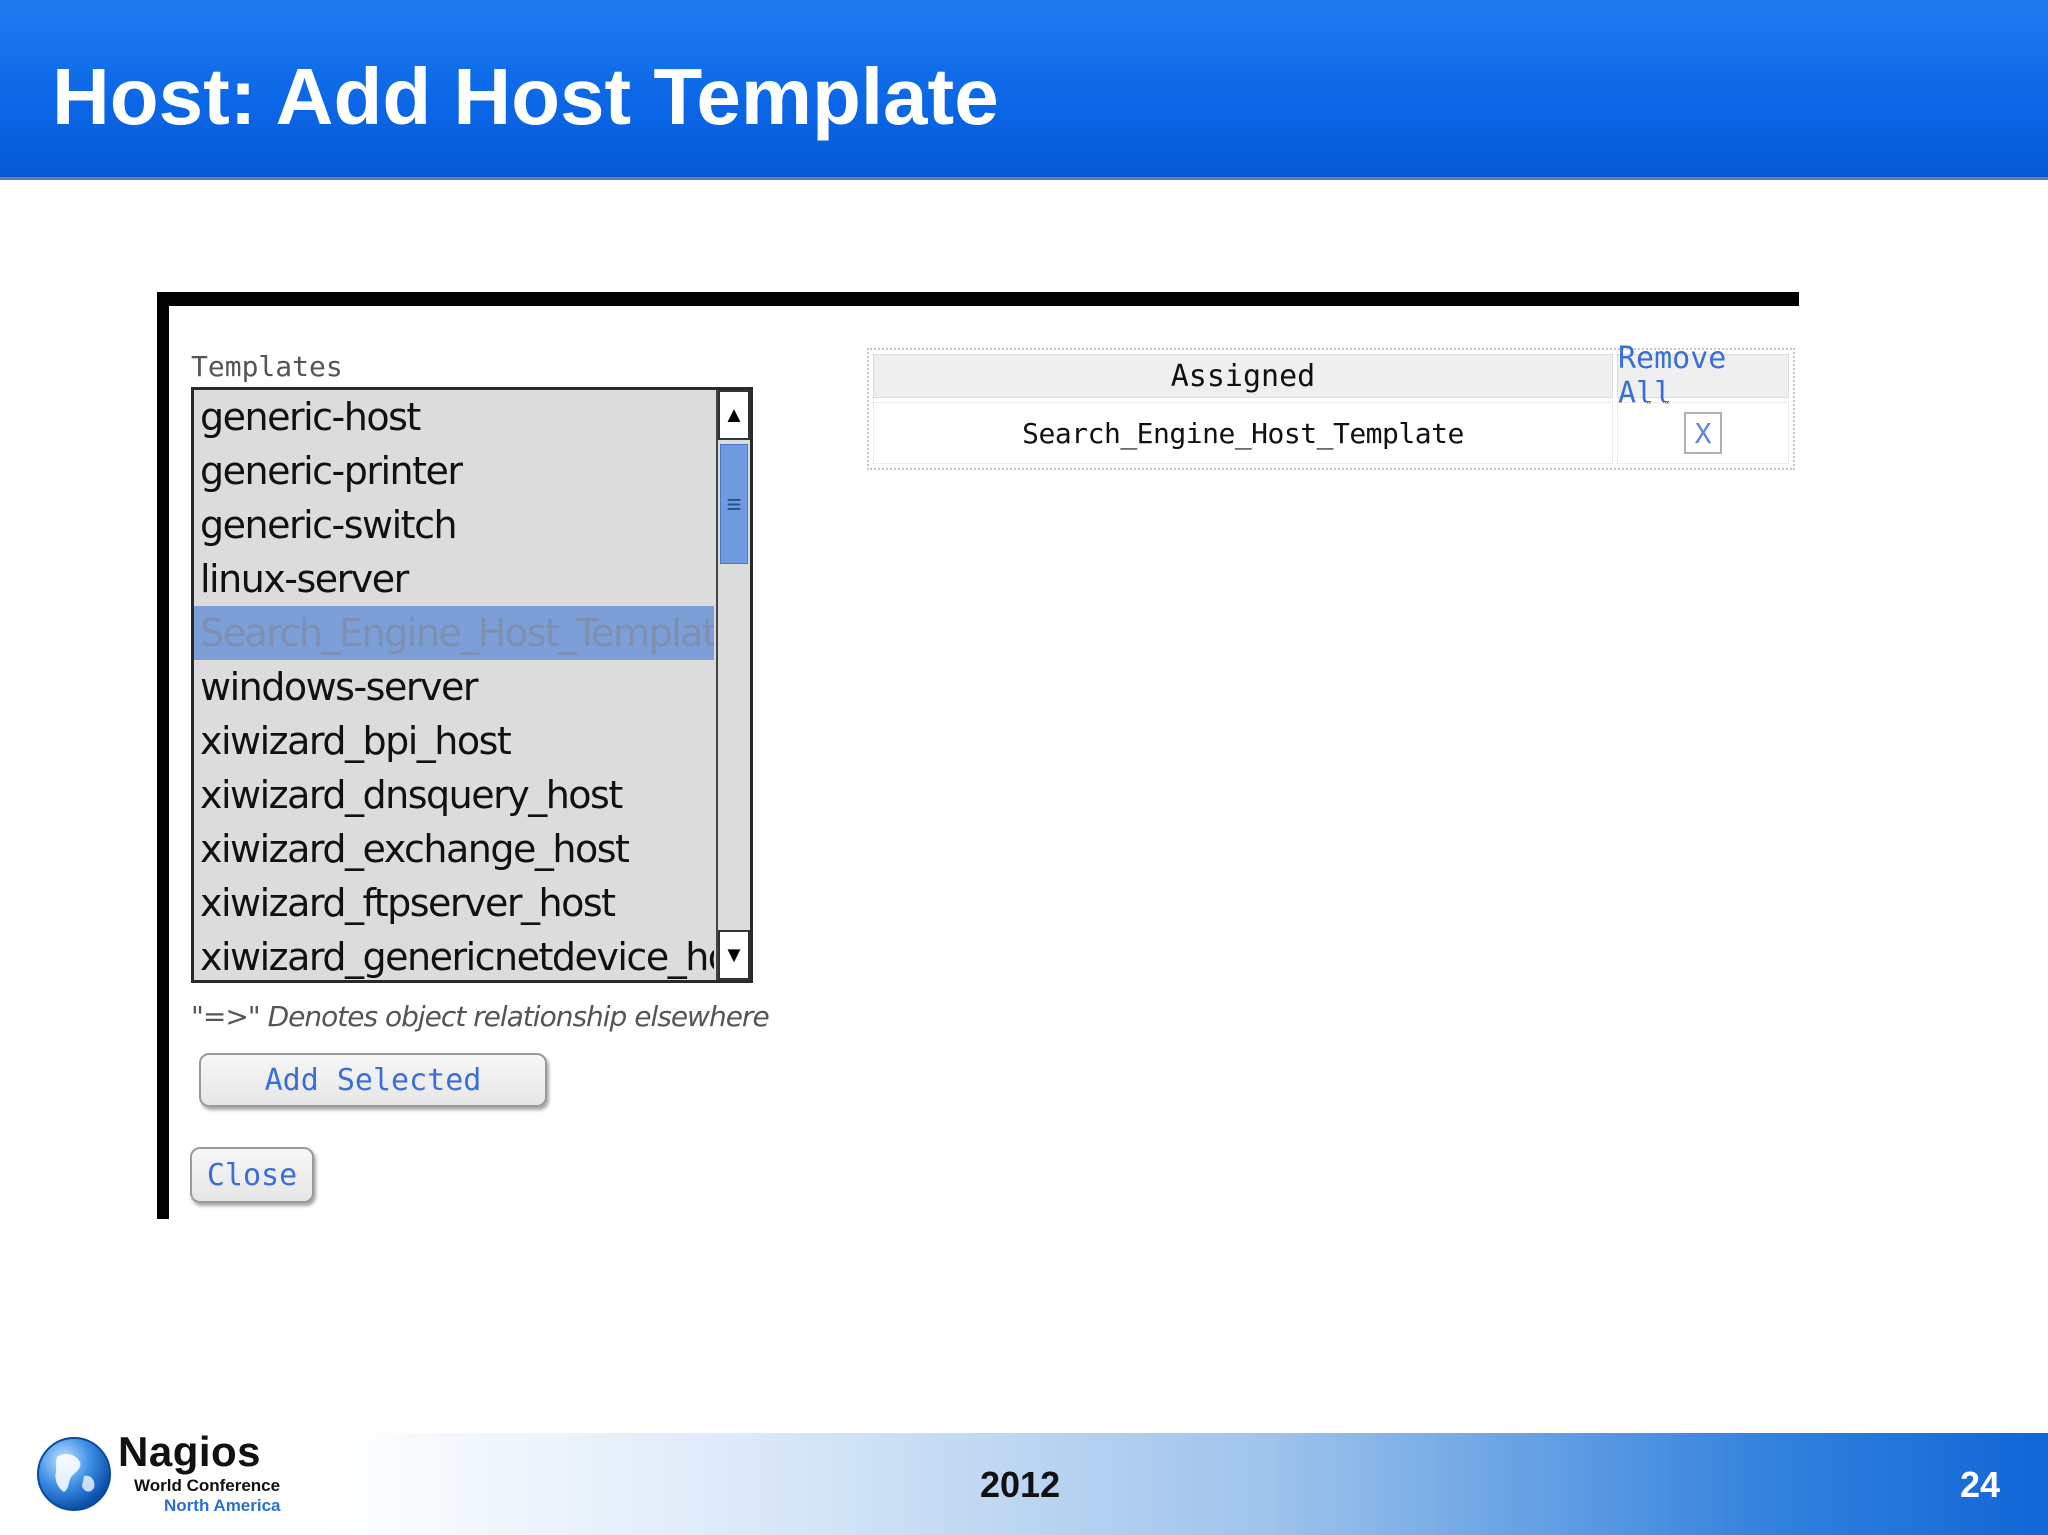 The height and width of the screenshot is (1535, 2048). What do you see at coordinates (518, 1016) in the screenshot?
I see `note-text: Denotes object relationship elsewhere` at bounding box center [518, 1016].